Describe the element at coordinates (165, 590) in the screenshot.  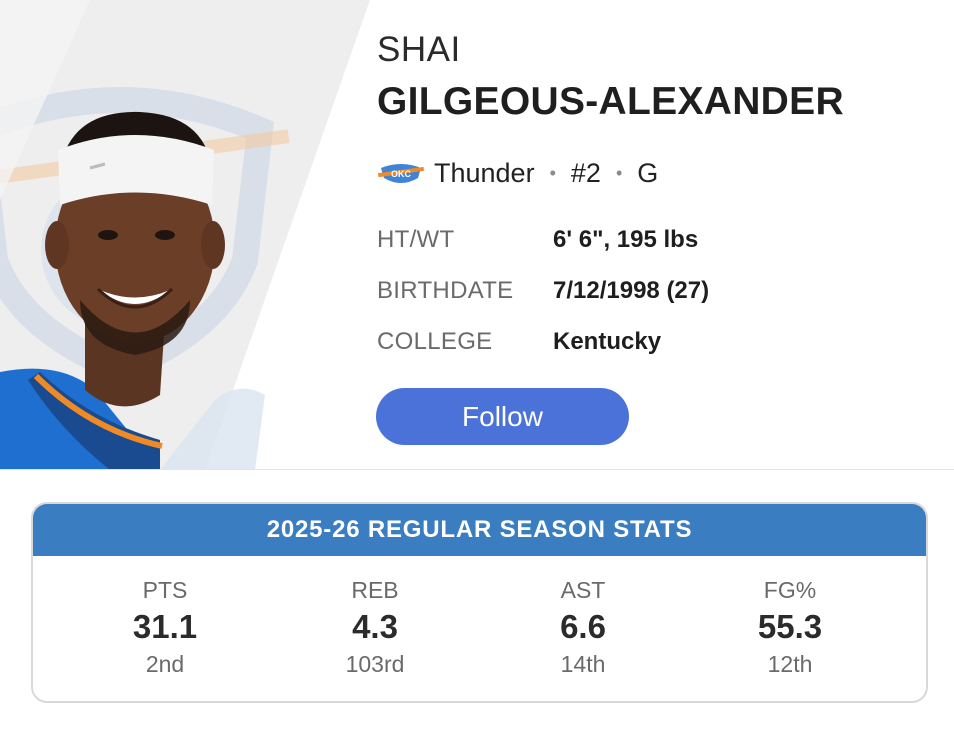
I see `stat-label: PTS` at that location.